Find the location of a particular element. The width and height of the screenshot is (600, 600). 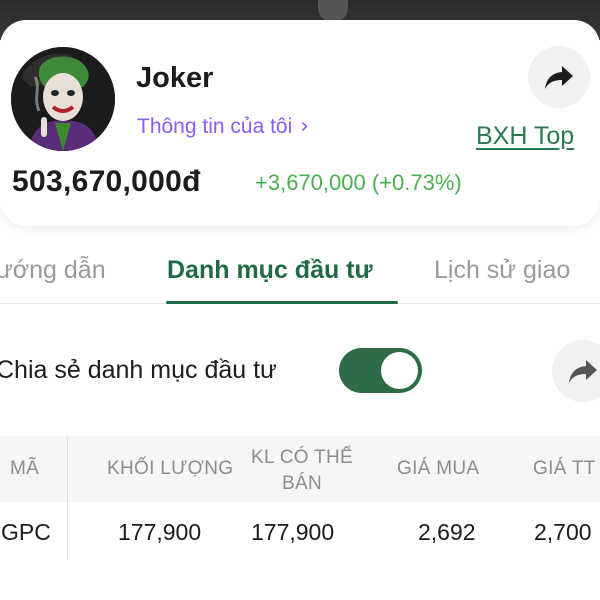

cell-buy-price: 2,692 is located at coordinates (447, 532).